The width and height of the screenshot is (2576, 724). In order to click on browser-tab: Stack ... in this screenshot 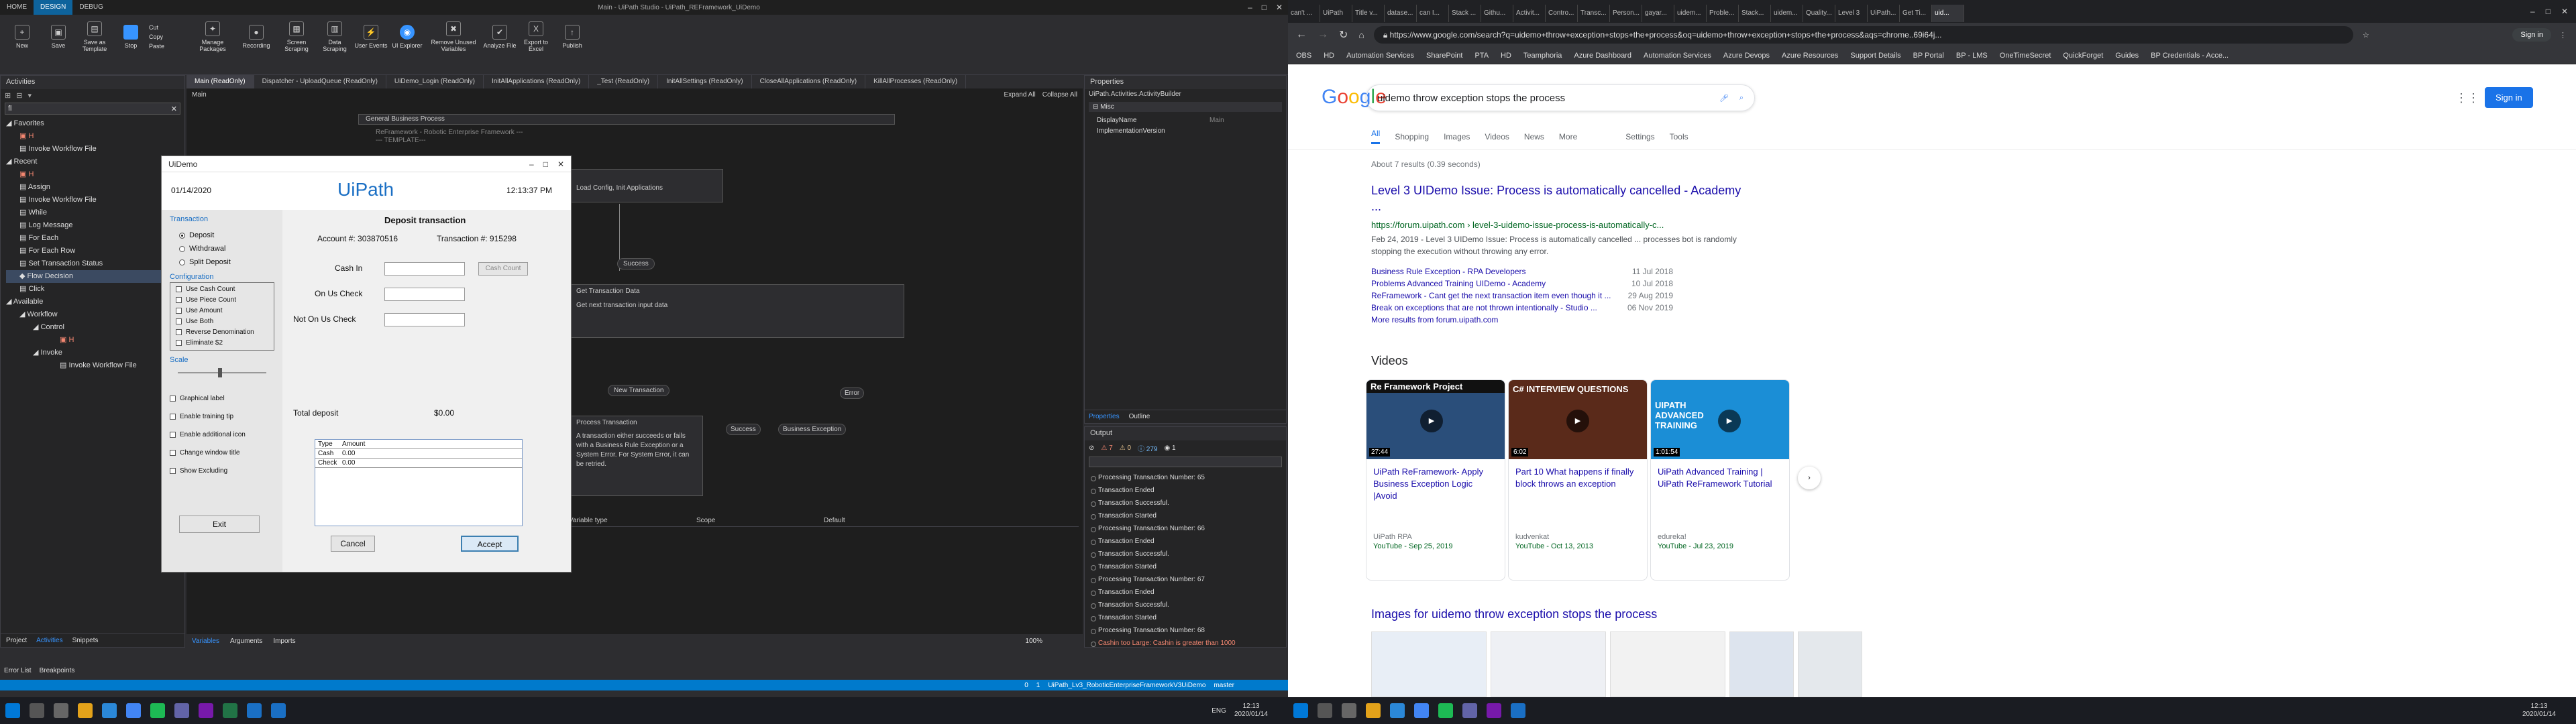, I will do `click(1465, 13)`.